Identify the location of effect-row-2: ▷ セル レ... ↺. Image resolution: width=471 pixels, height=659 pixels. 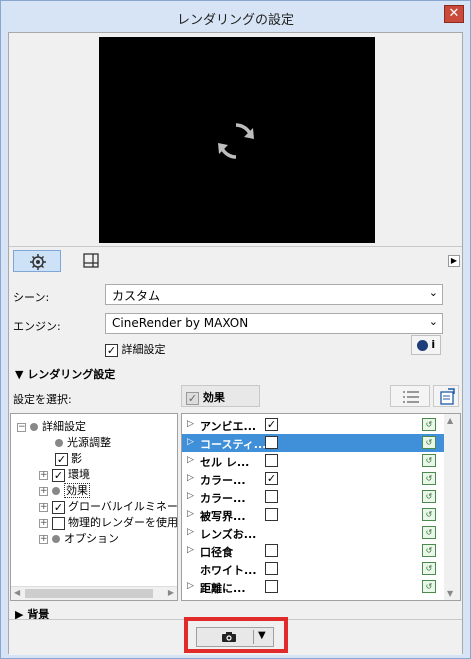
(313, 461).